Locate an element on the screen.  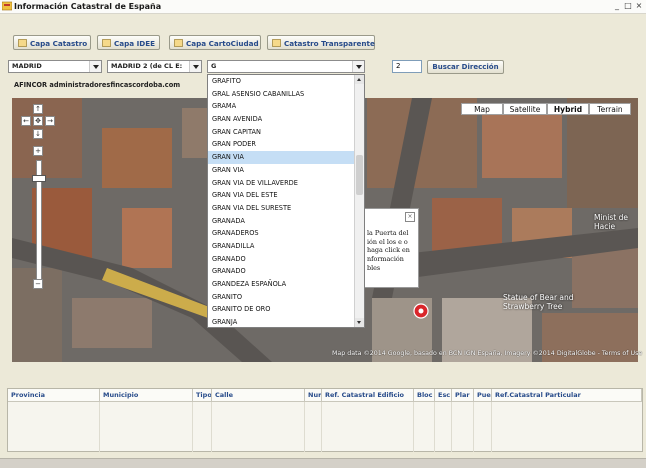
calle-value: G is located at coordinates (214, 66).